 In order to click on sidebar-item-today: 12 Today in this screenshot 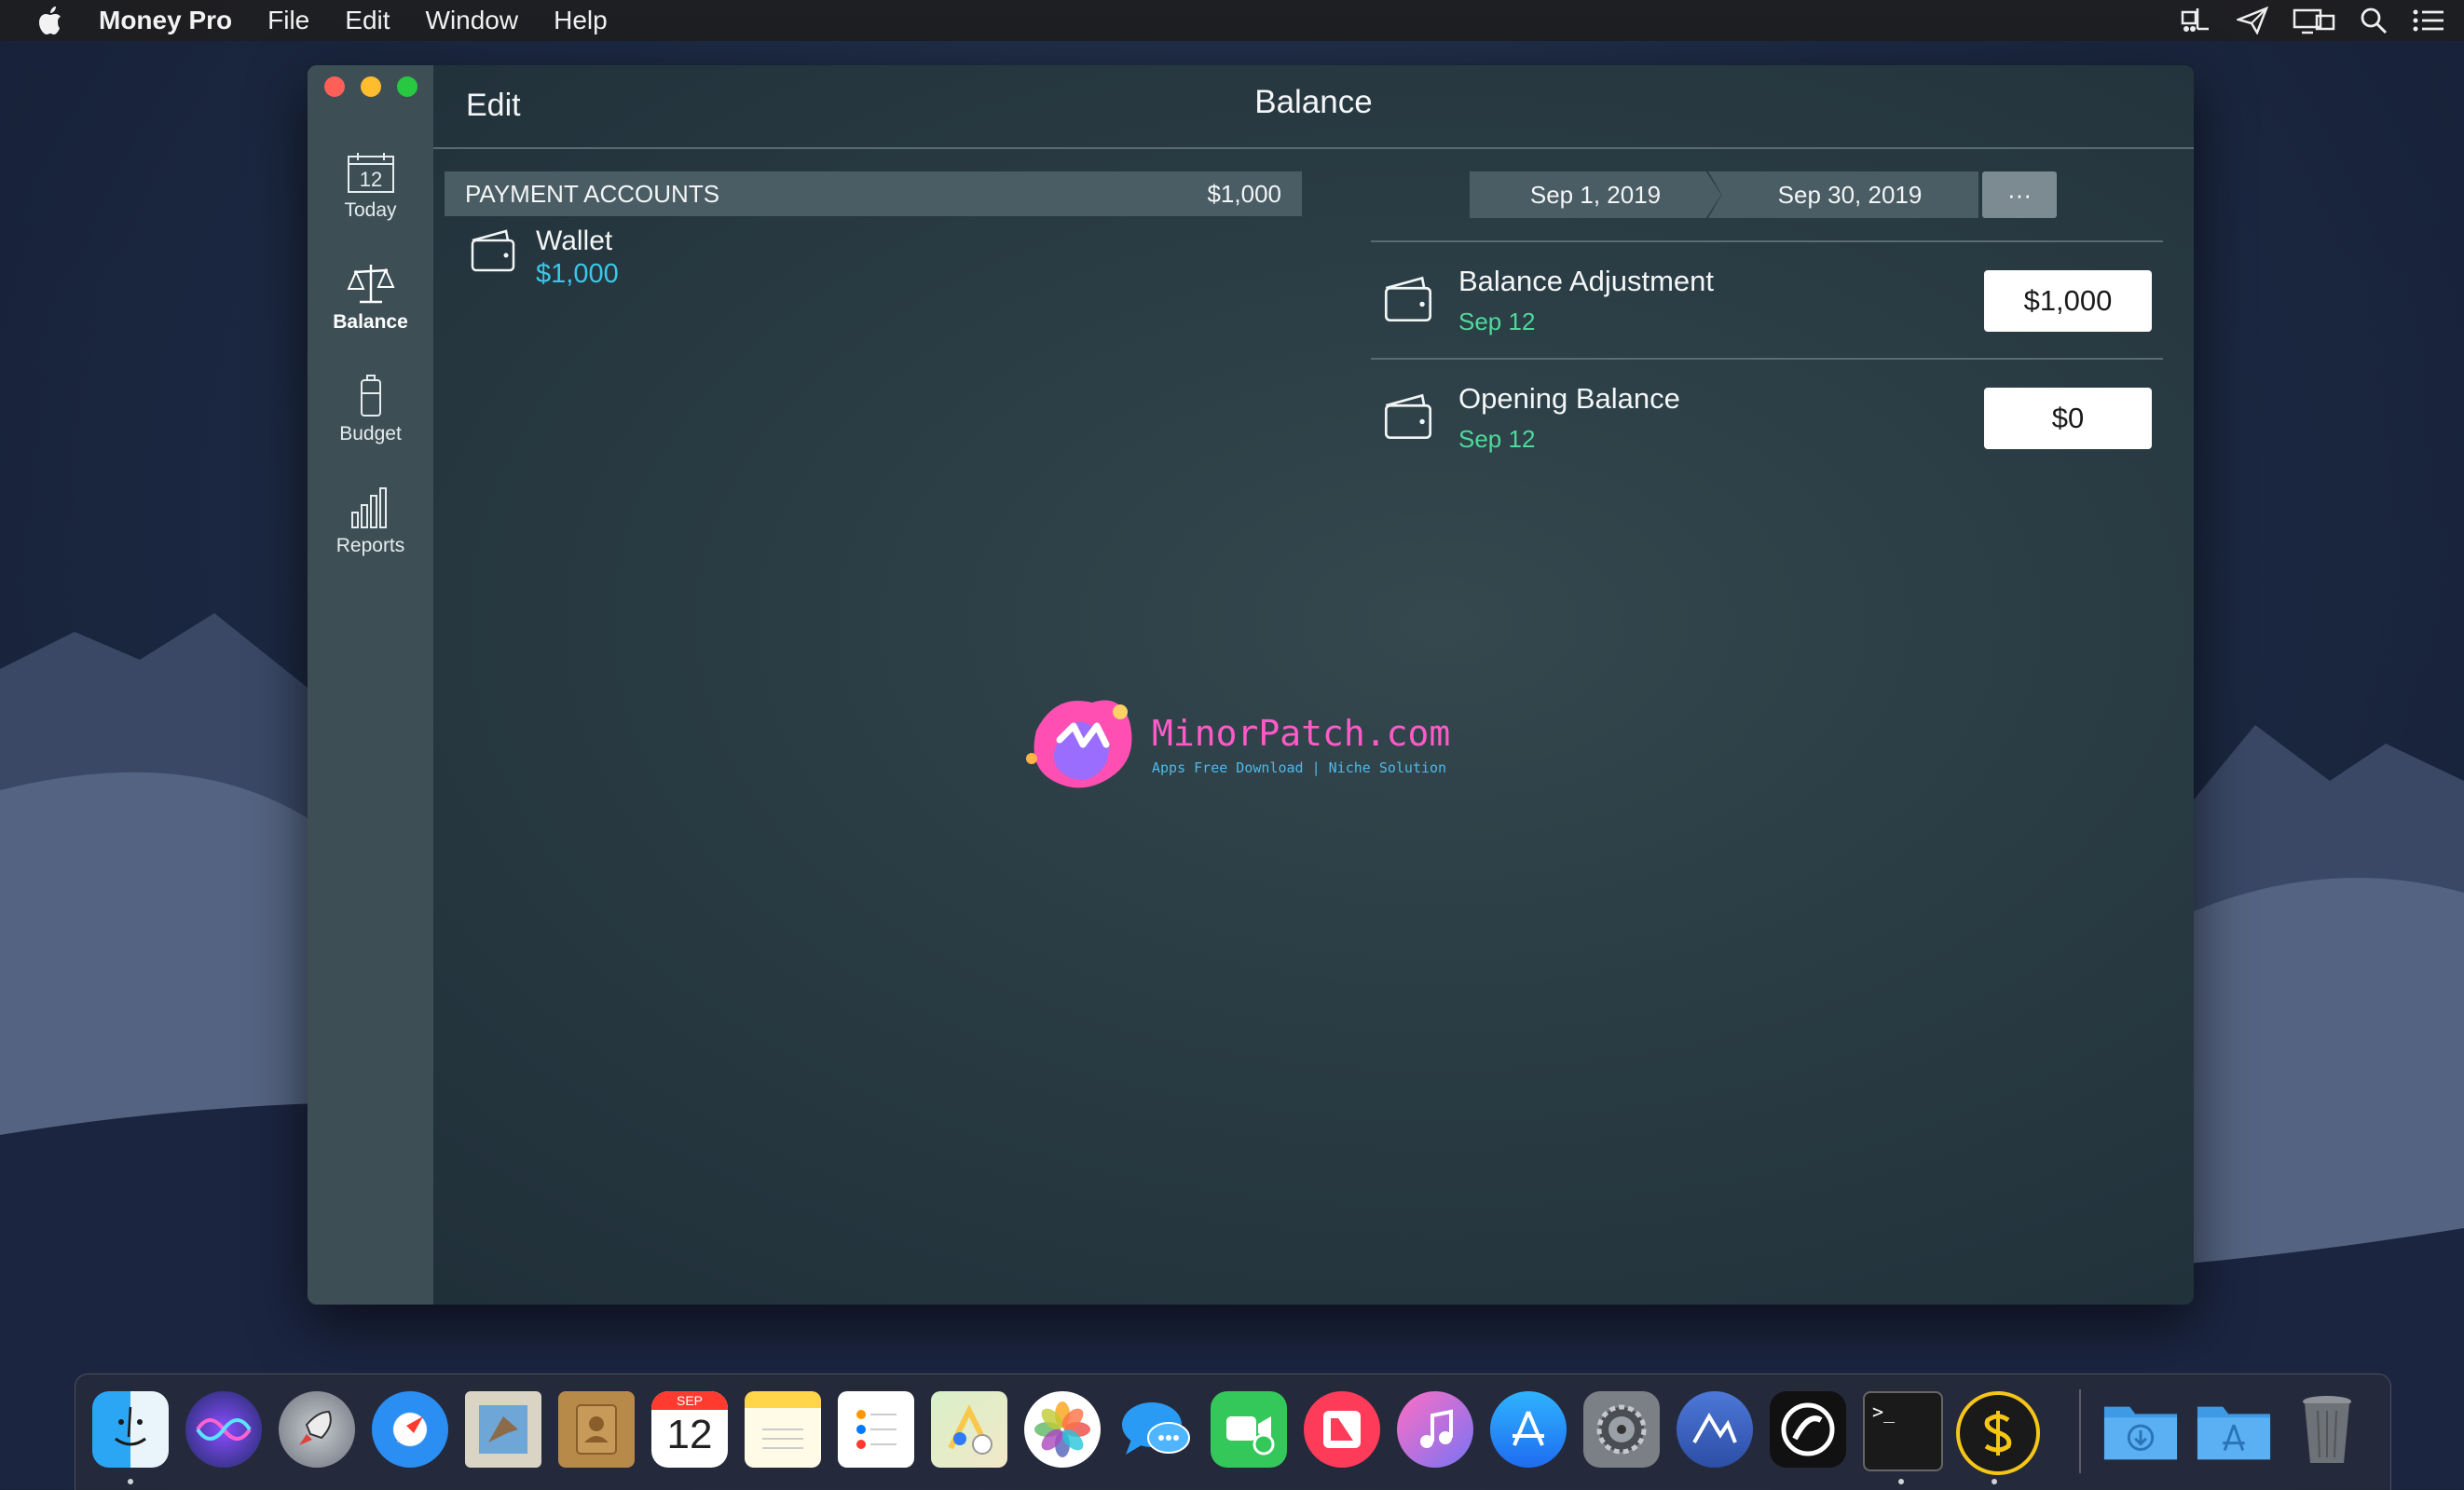, I will do `click(370, 186)`.